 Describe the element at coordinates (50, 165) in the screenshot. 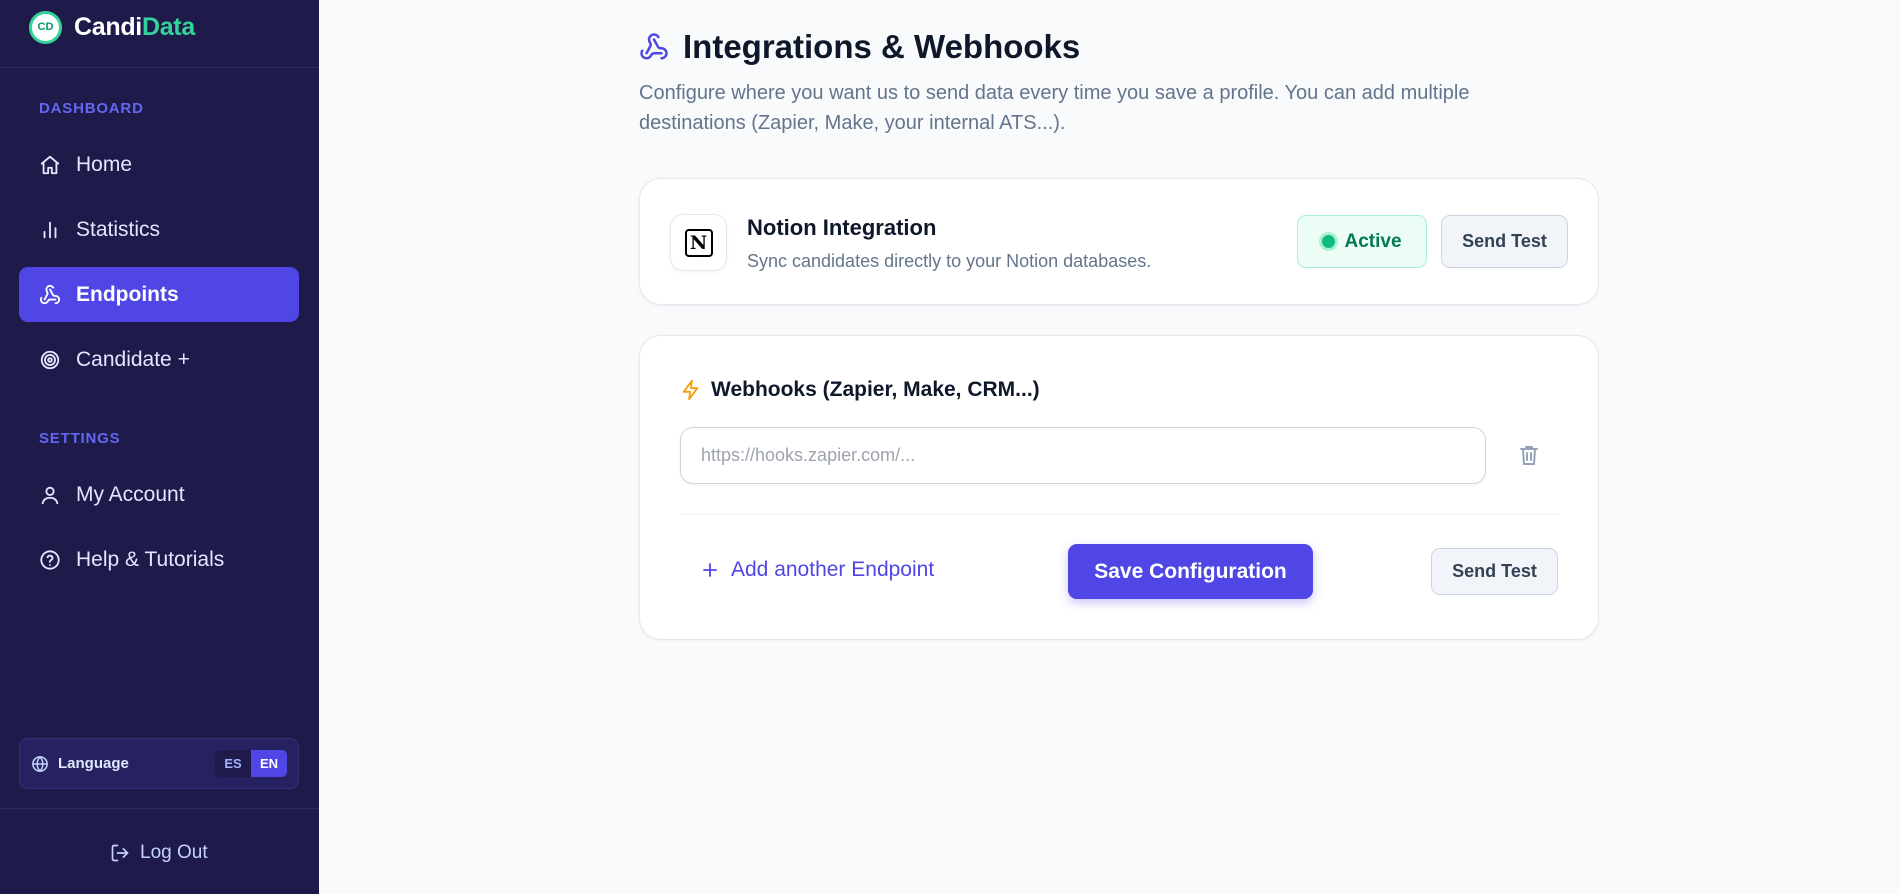

I see `home-icon` at that location.